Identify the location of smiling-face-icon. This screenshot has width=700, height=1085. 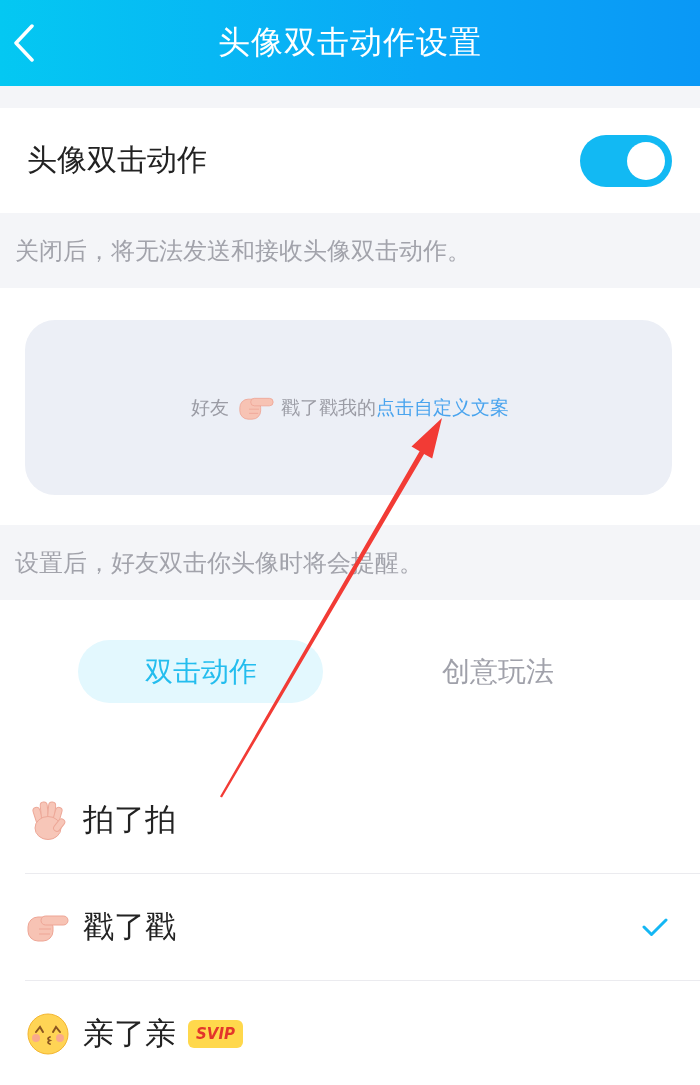
(48, 1034).